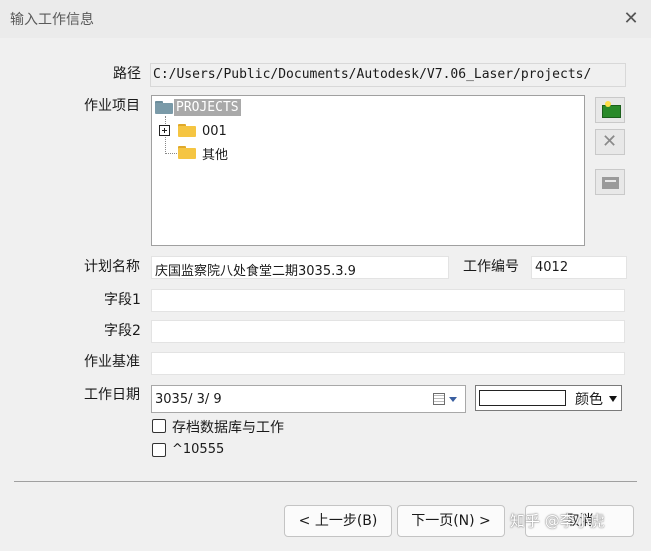 This screenshot has width=651, height=551. I want to click on calendar-icon, so click(439, 399).